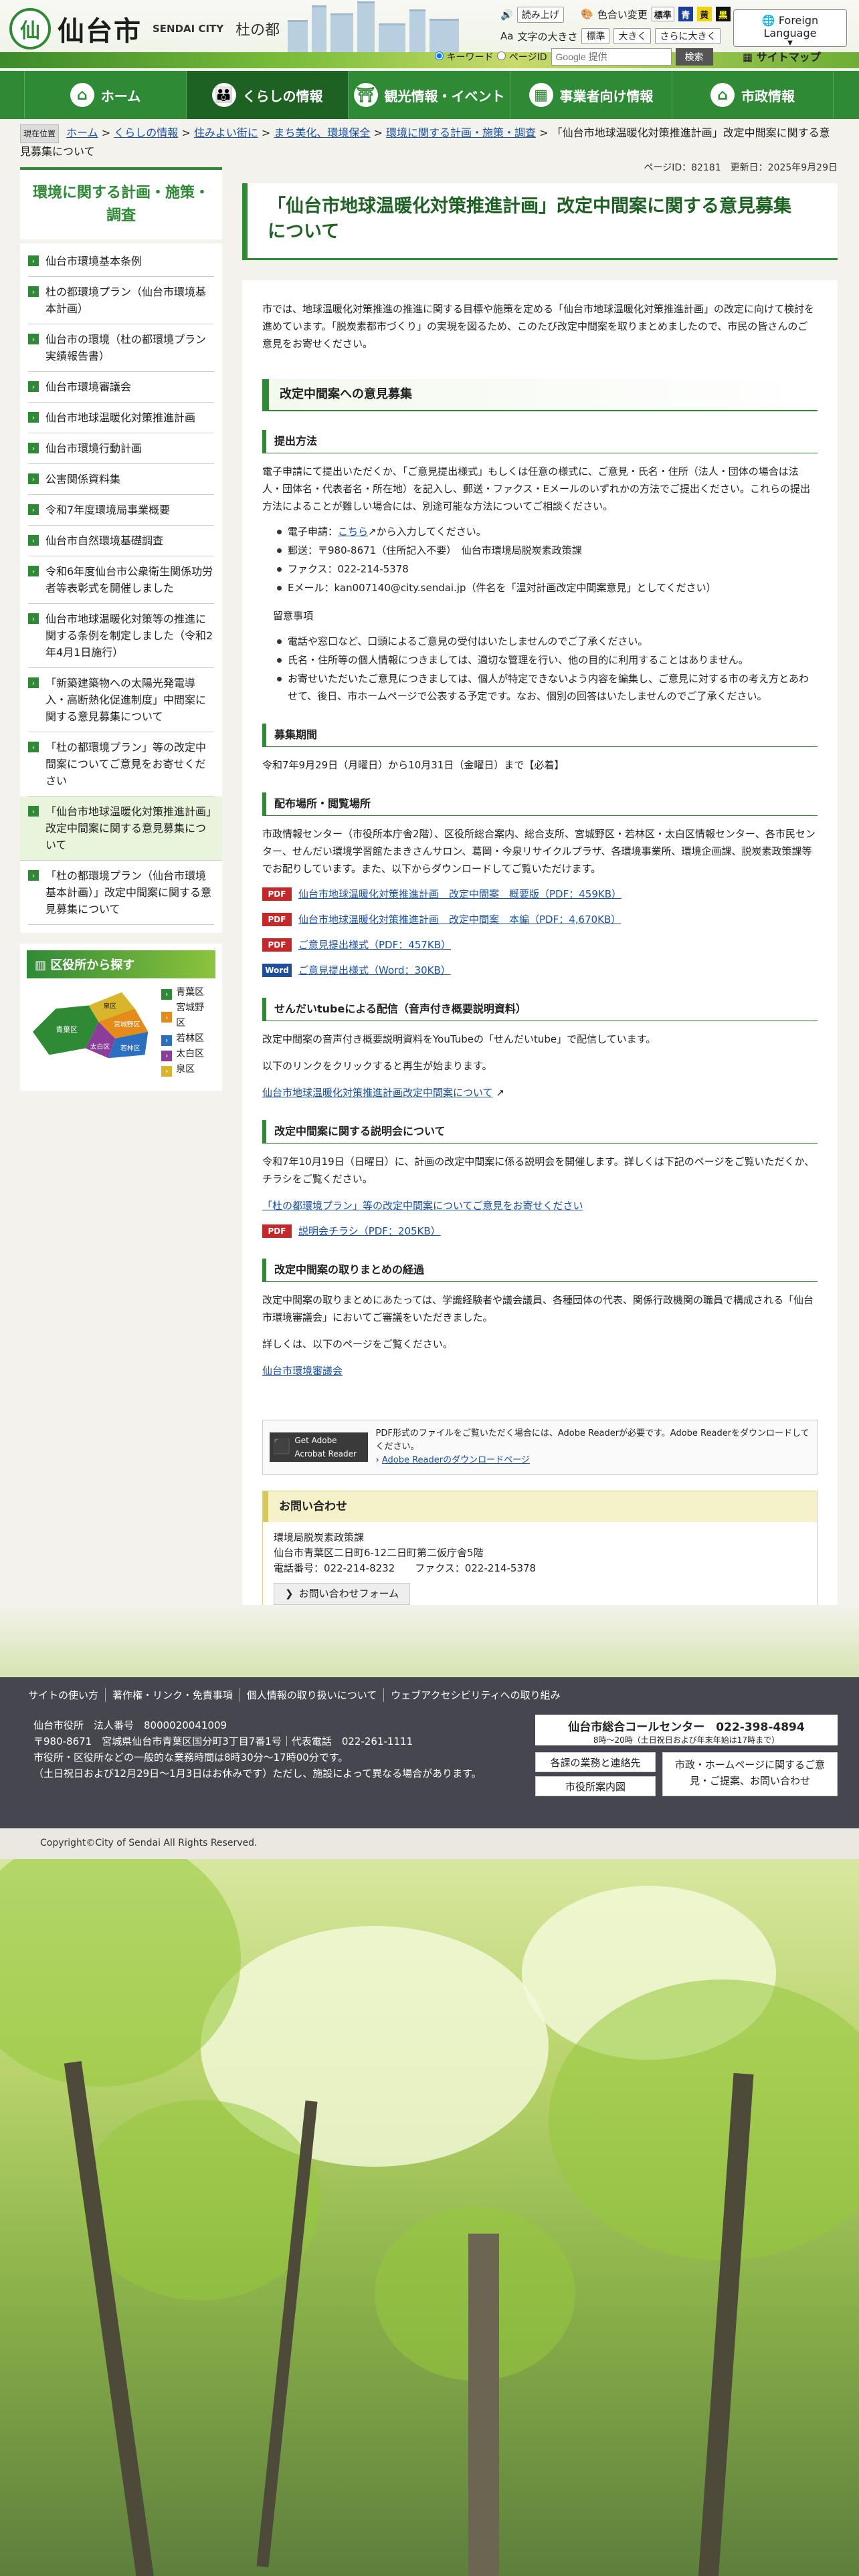  Describe the element at coordinates (694, 57) in the screenshot. I see `search-button: 検索` at that location.